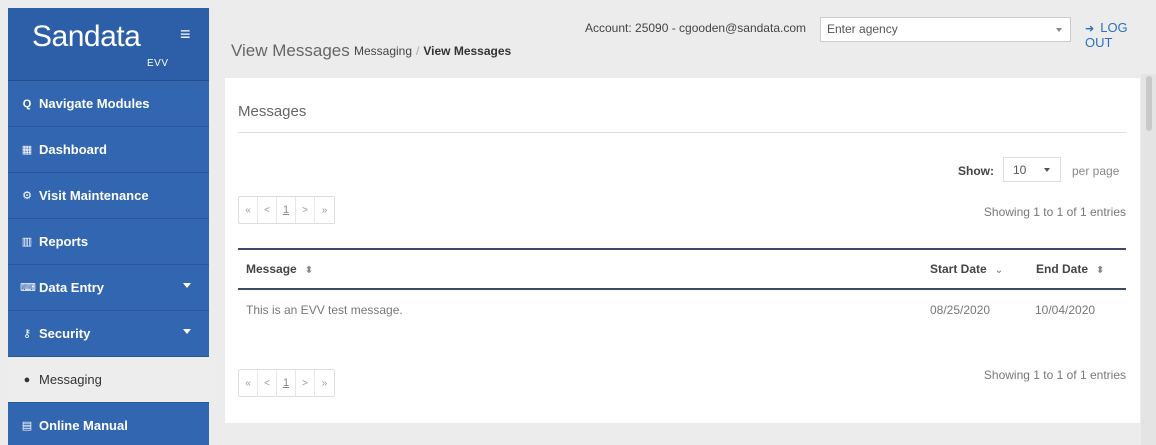 The height and width of the screenshot is (445, 1156). What do you see at coordinates (1090, 29) in the screenshot?
I see `sign-out-icon: ➜` at bounding box center [1090, 29].